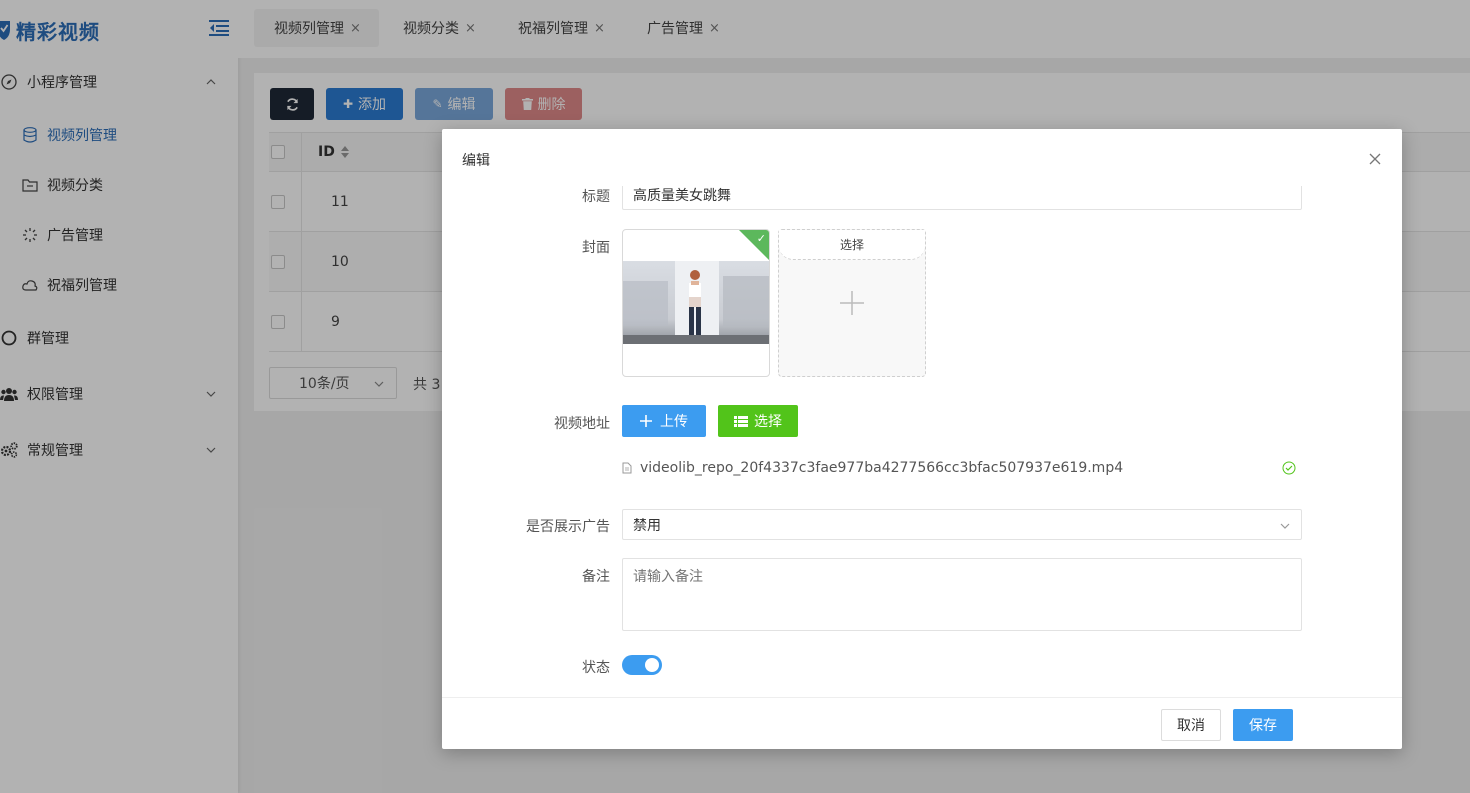 Image resolution: width=1470 pixels, height=793 pixels. I want to click on title-label: 标题, so click(596, 197).